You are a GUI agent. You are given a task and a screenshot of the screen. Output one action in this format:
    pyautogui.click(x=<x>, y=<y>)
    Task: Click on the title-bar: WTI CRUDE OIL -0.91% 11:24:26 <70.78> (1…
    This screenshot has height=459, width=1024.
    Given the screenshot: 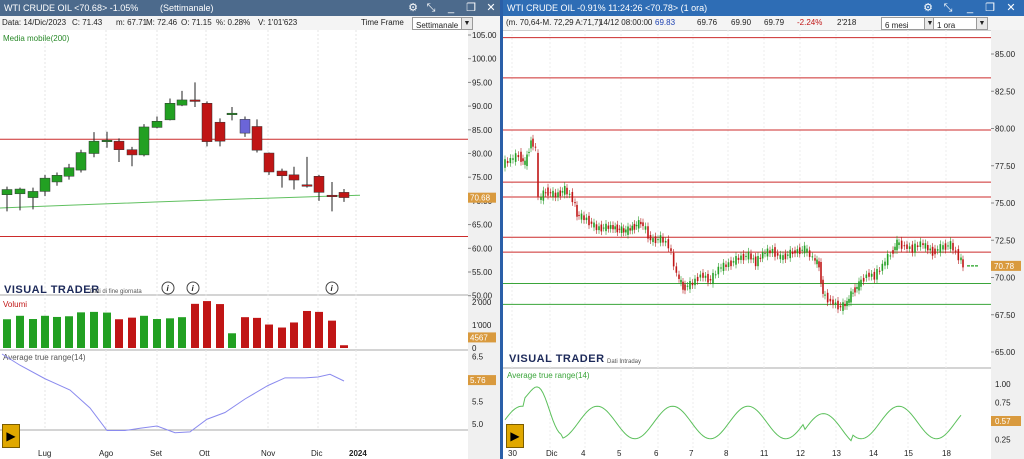 What is the action you would take?
    pyautogui.click(x=763, y=8)
    